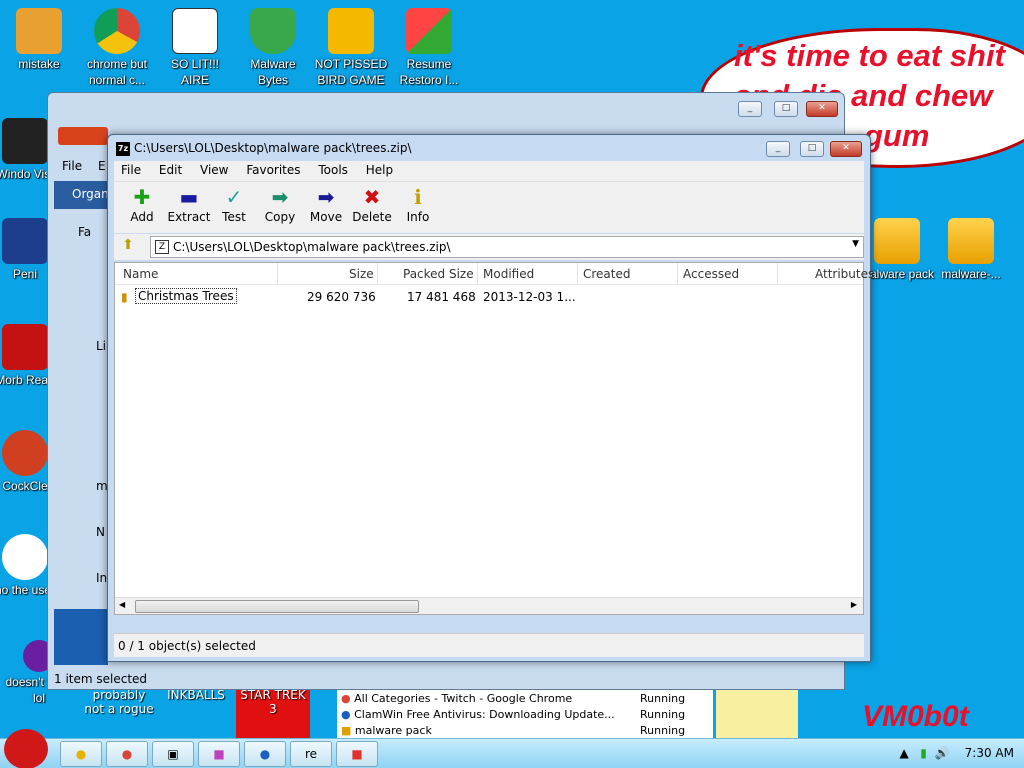  What do you see at coordinates (311, 754) in the screenshot?
I see `taskbar-re: re` at bounding box center [311, 754].